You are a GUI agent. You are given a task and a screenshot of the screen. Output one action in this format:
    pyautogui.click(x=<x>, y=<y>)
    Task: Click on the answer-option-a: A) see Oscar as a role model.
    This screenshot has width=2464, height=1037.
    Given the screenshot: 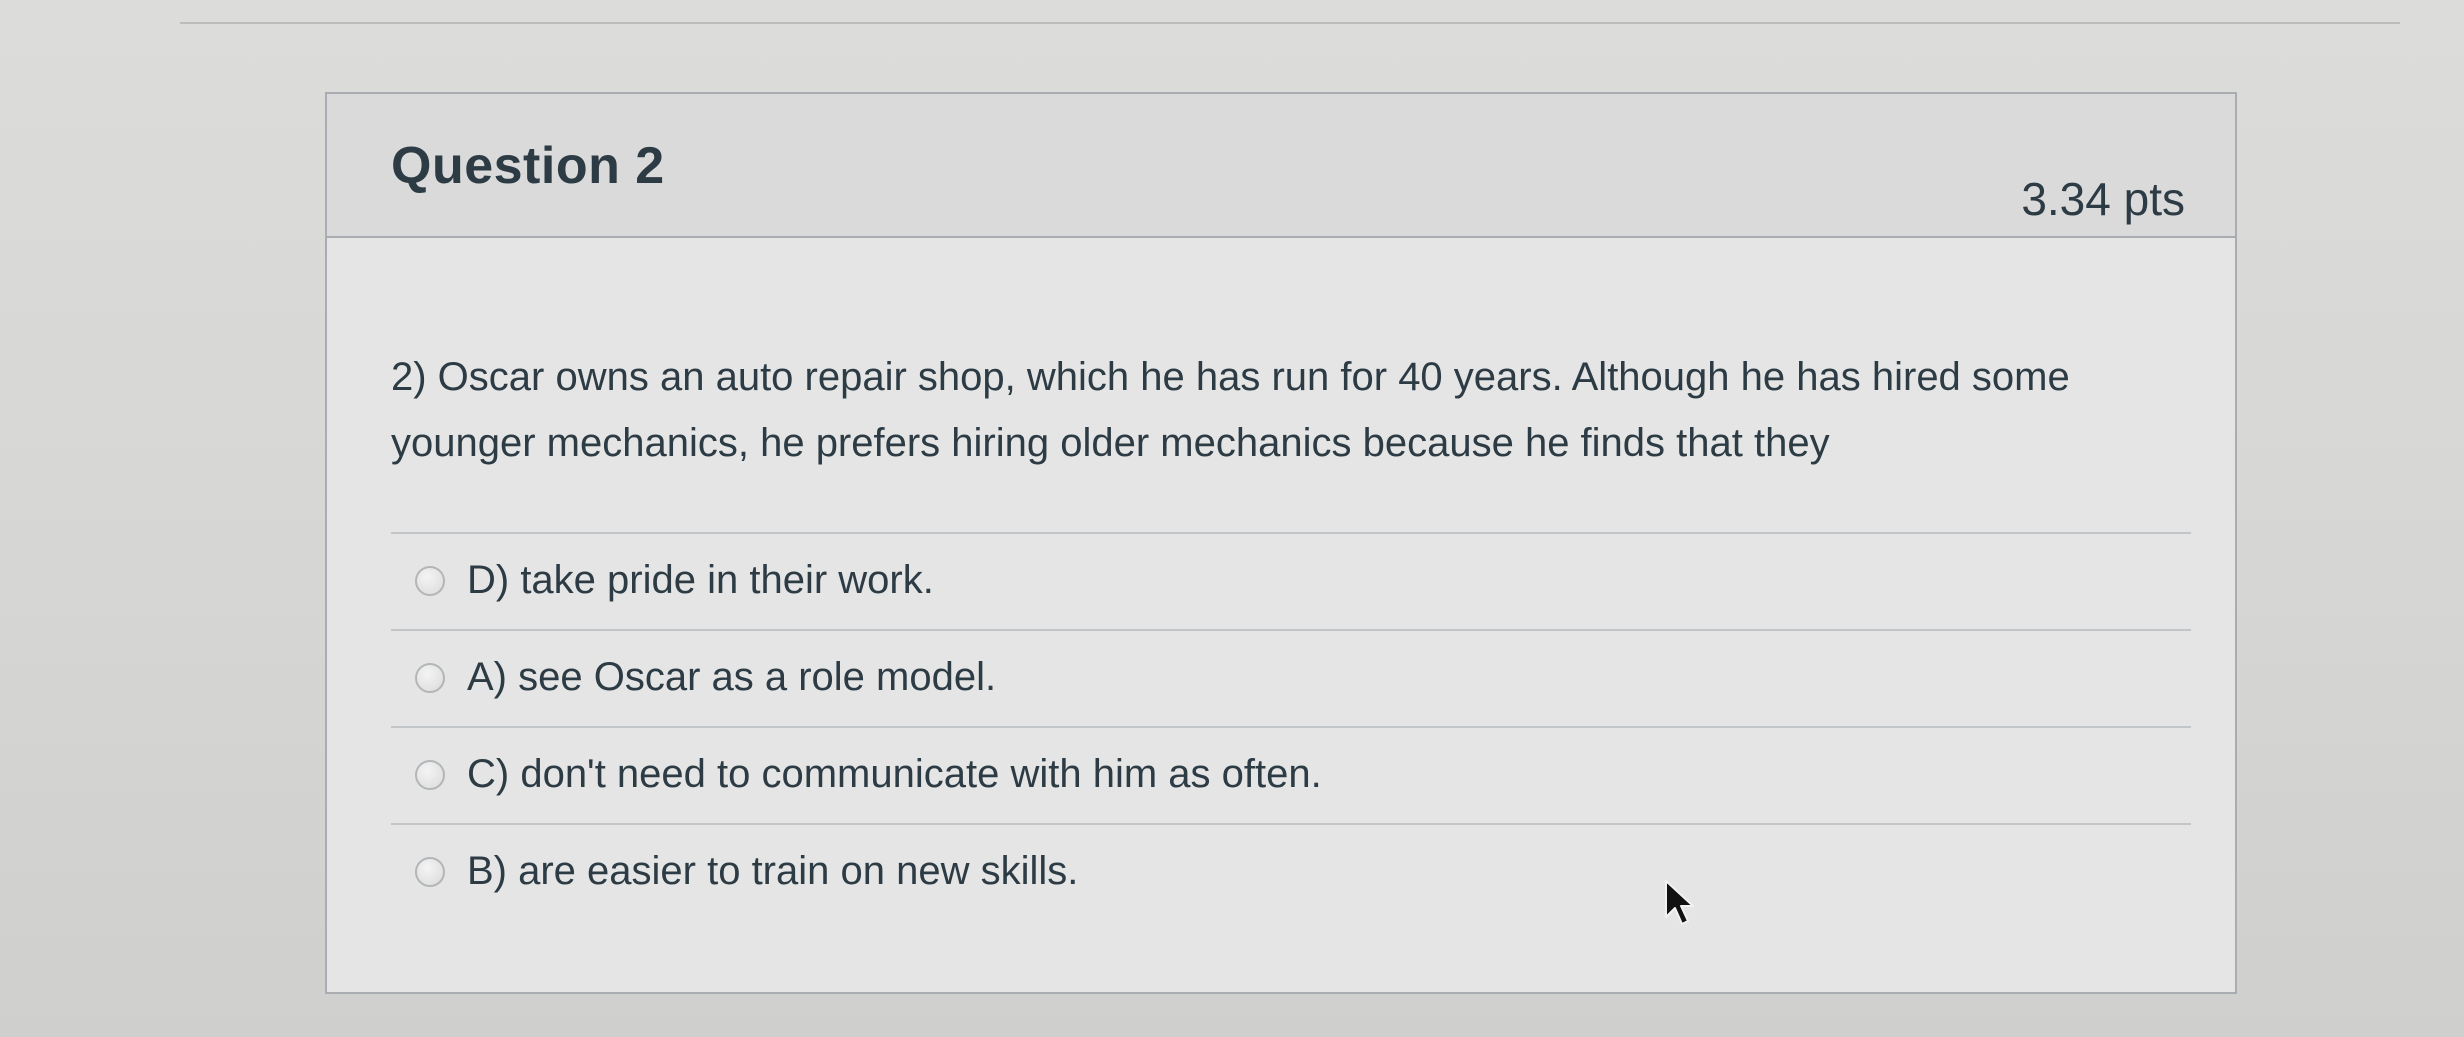 What is the action you would take?
    pyautogui.click(x=1291, y=677)
    